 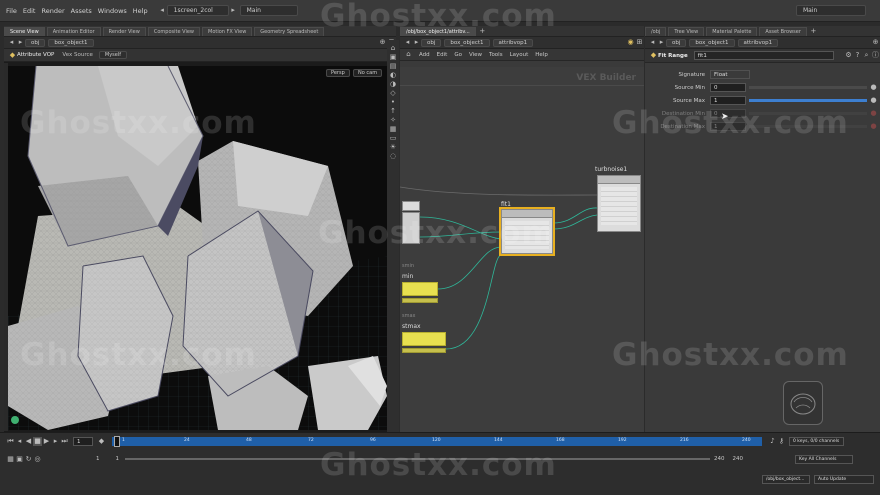 What do you see at coordinates (728, 126) in the screenshot?
I see `dest-max-field: 1` at bounding box center [728, 126].